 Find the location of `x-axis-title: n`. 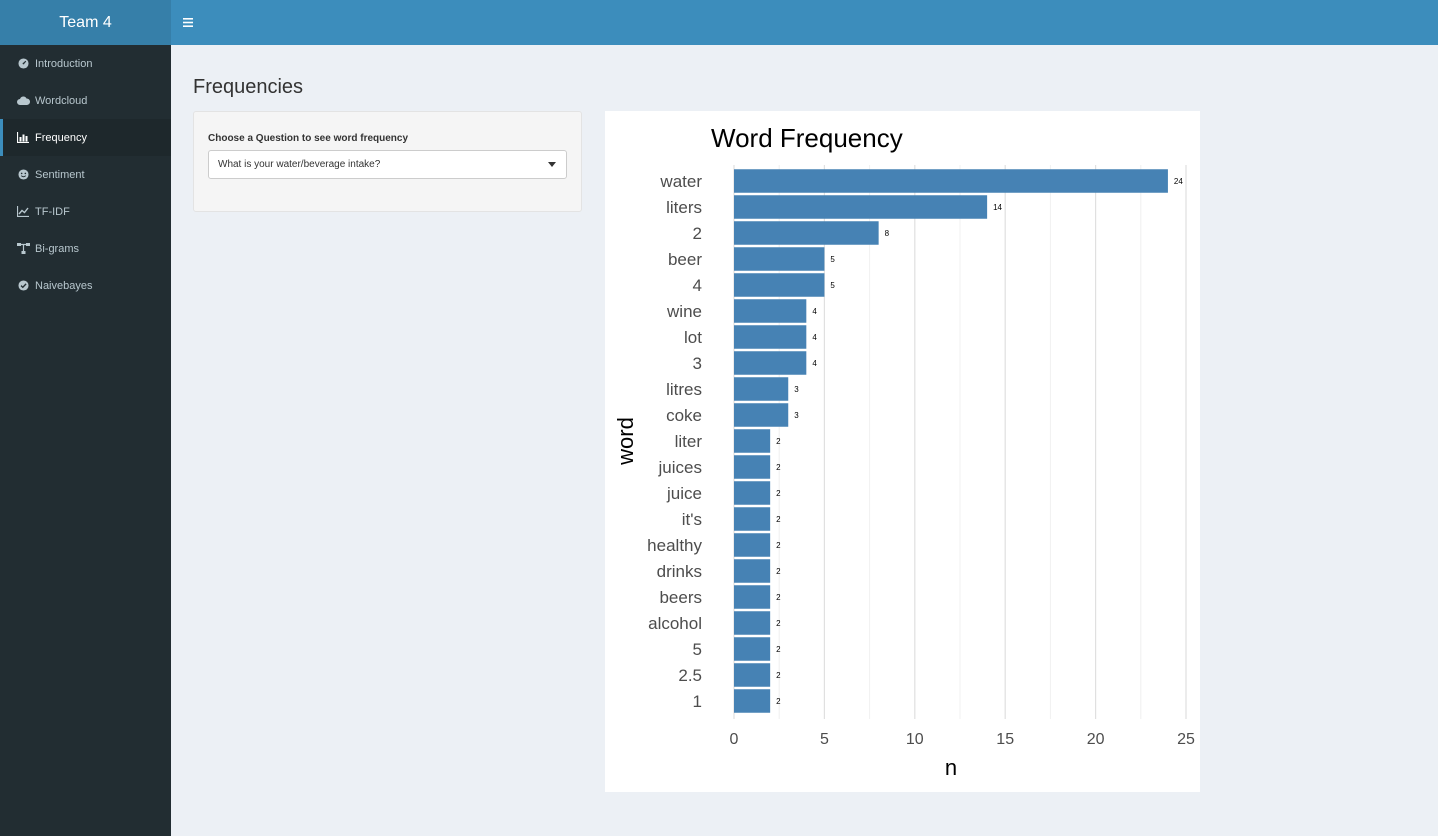

x-axis-title: n is located at coordinates (951, 767).